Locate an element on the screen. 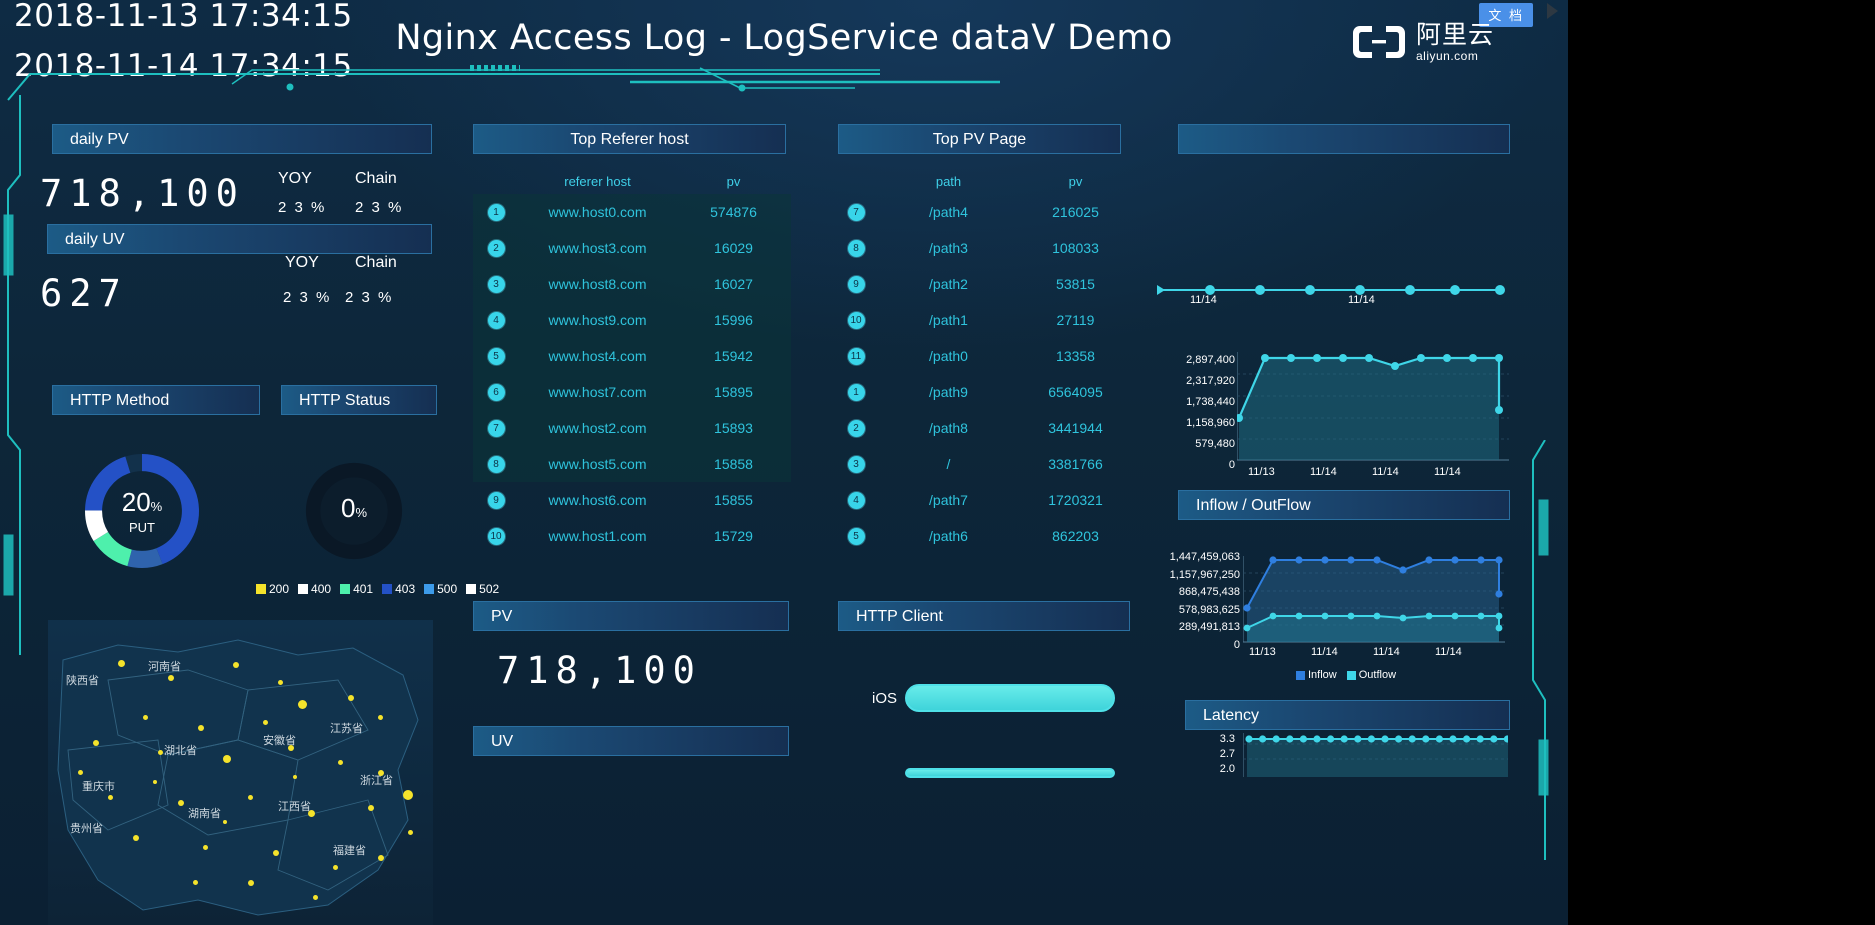 The height and width of the screenshot is (925, 1875). row-value: 15893 is located at coordinates (733, 428).